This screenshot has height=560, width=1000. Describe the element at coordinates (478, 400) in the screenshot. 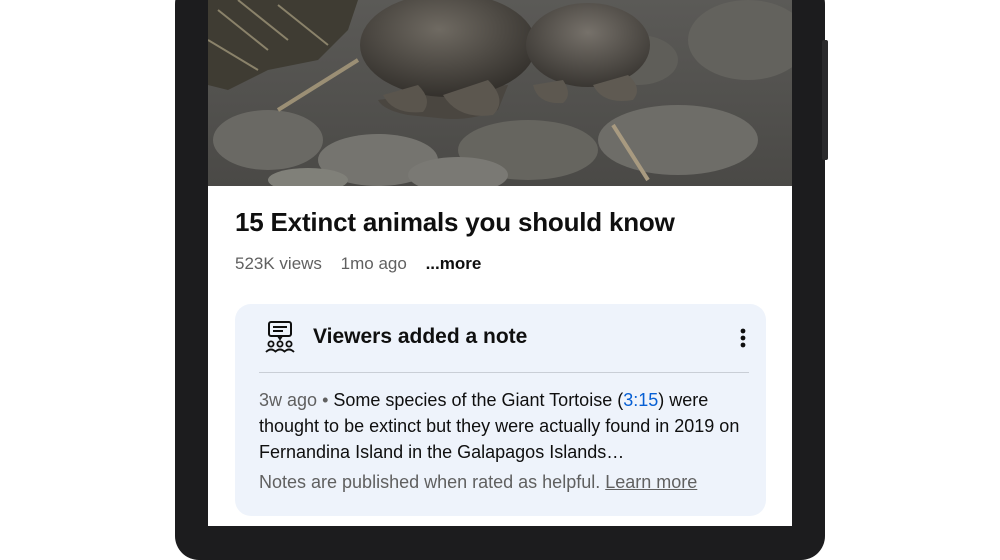

I see `note-text-start: Some species of the Giant Tortoise (` at that location.